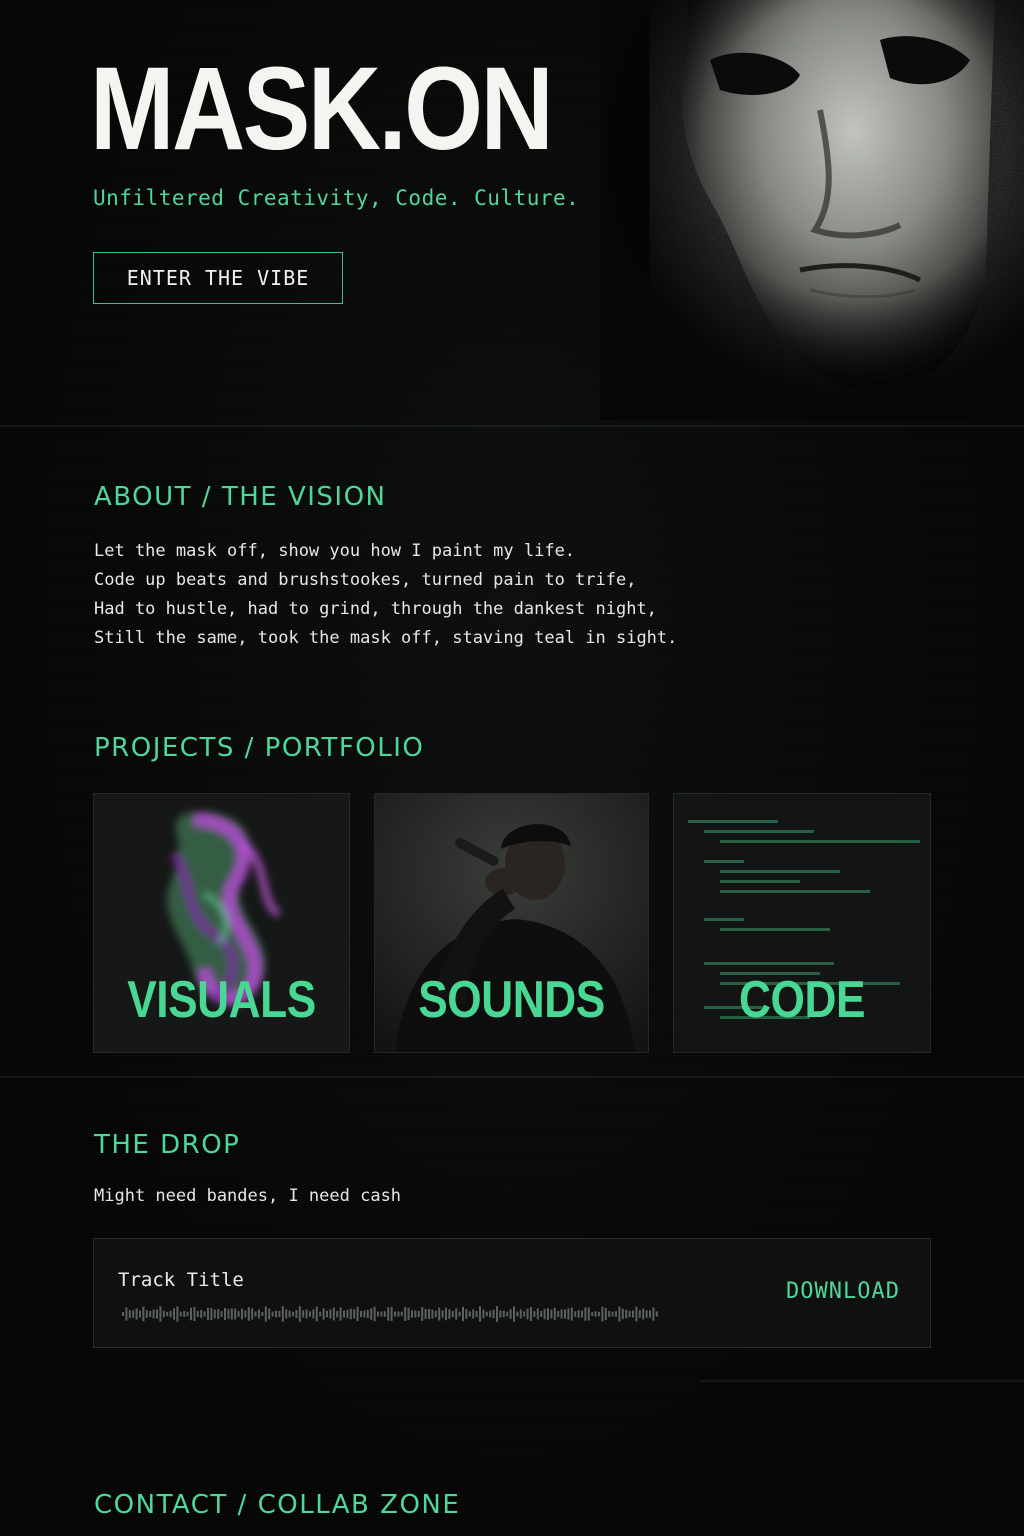 This screenshot has height=1536, width=1024. I want to click on card-label-visuals: VISUALS, so click(221, 1000).